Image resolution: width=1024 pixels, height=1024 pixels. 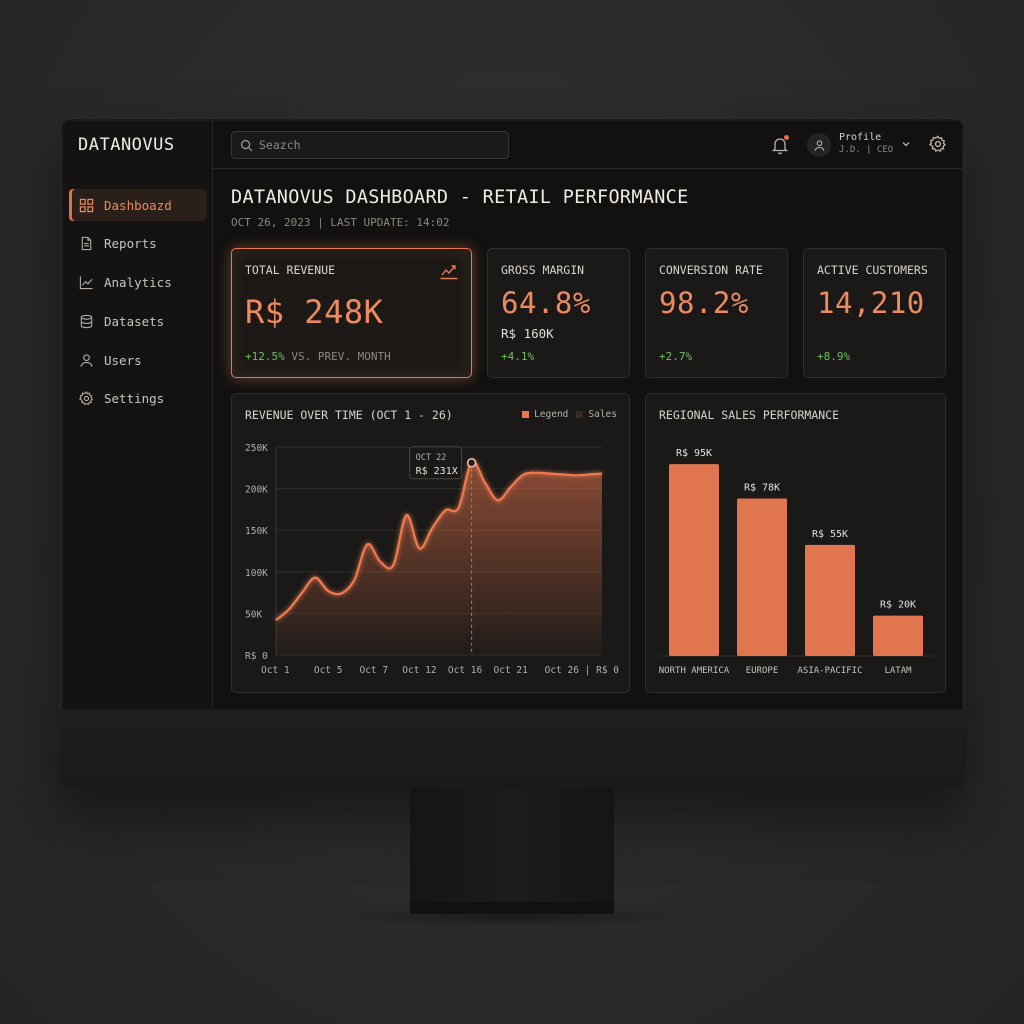 What do you see at coordinates (431, 458) in the screenshot?
I see `annotation-date: OCT 22` at bounding box center [431, 458].